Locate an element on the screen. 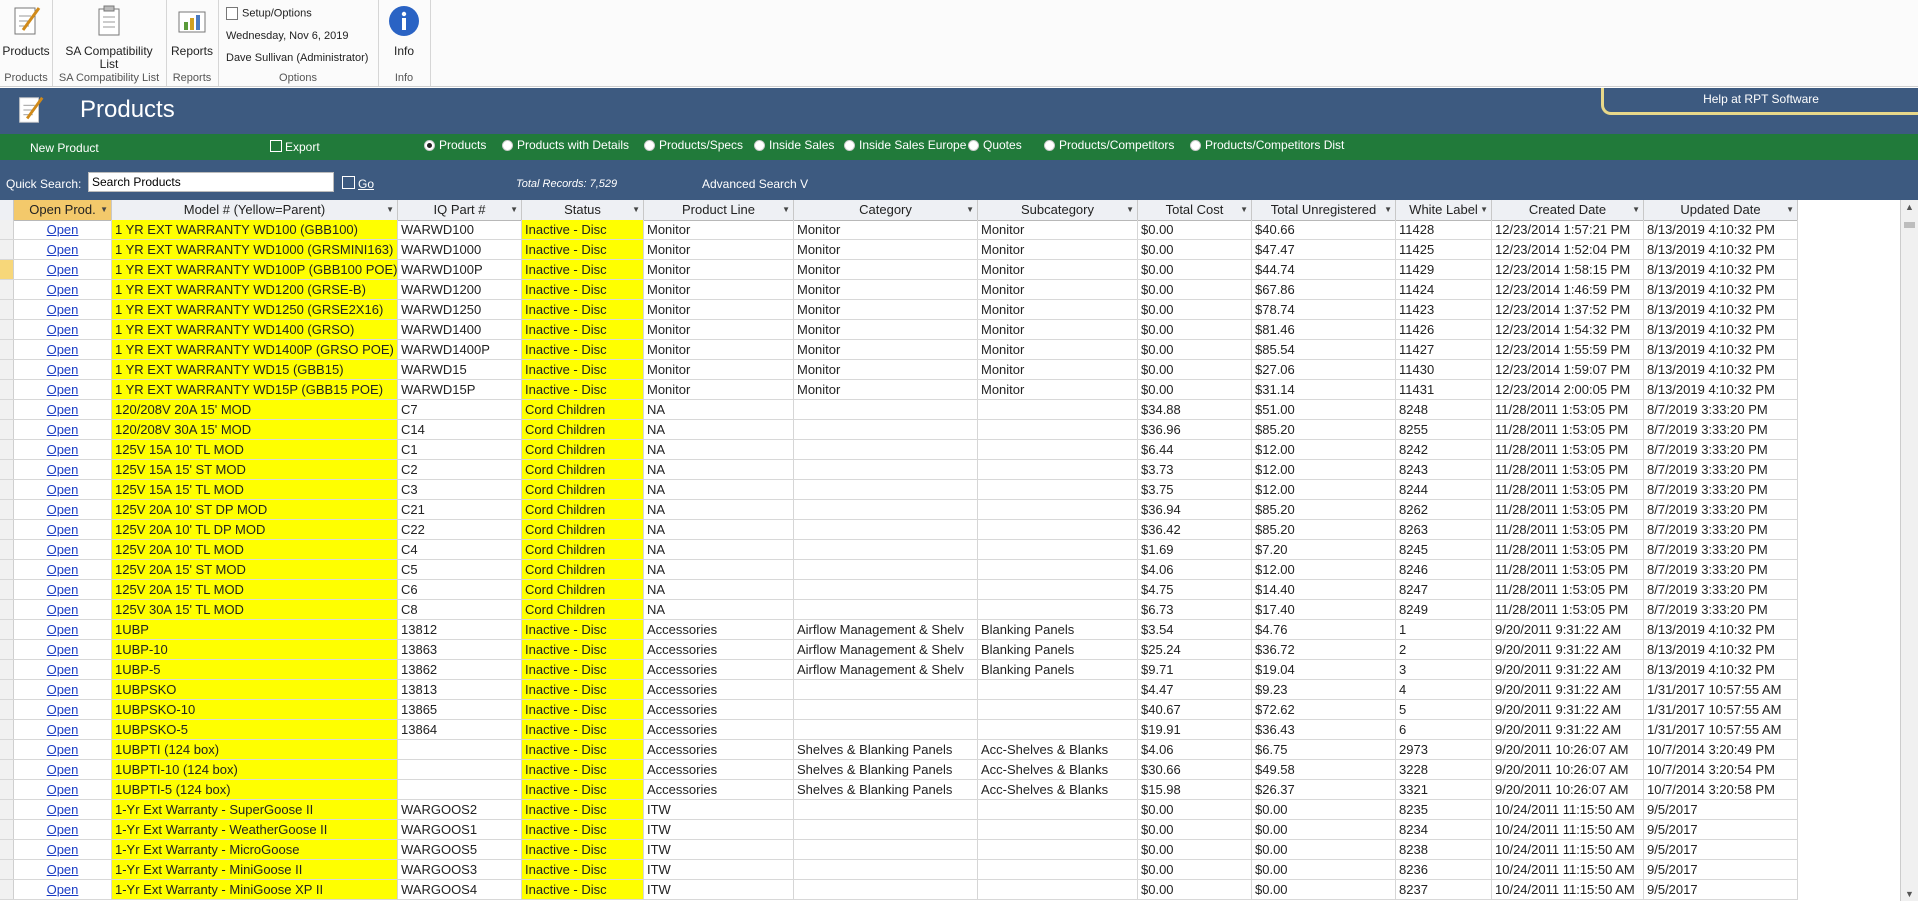 The width and height of the screenshot is (1918, 901). table-cell: $51.00 is located at coordinates (1324, 409).